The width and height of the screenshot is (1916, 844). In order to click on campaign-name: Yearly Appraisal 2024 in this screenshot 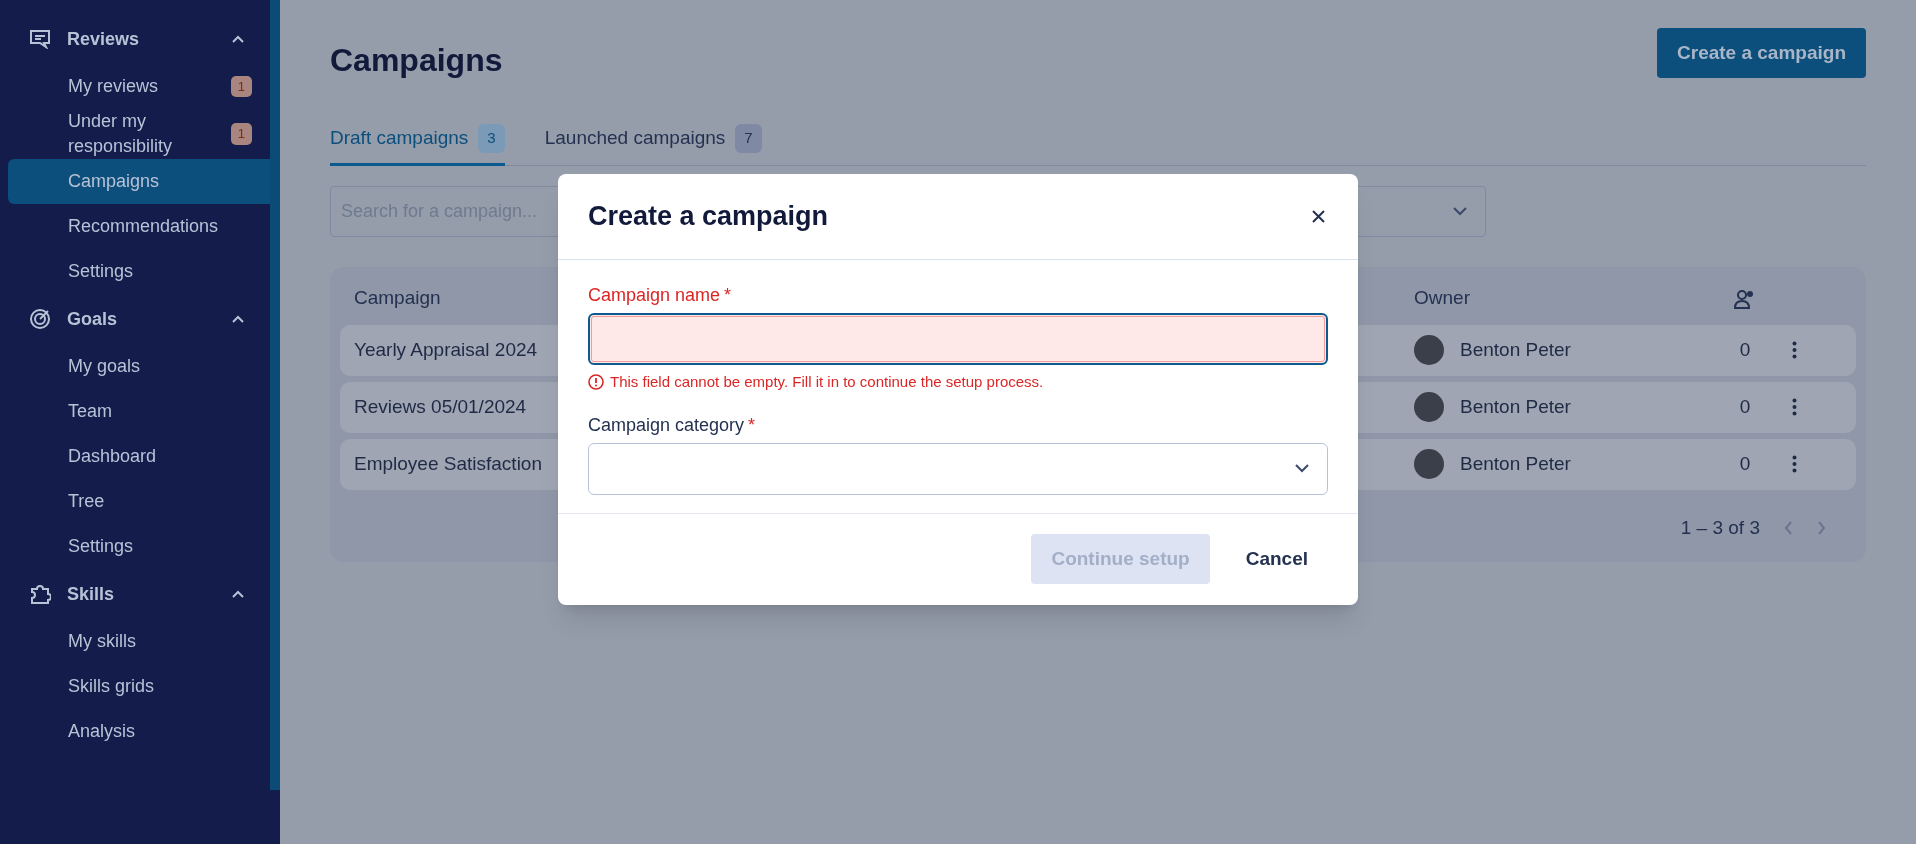, I will do `click(446, 349)`.